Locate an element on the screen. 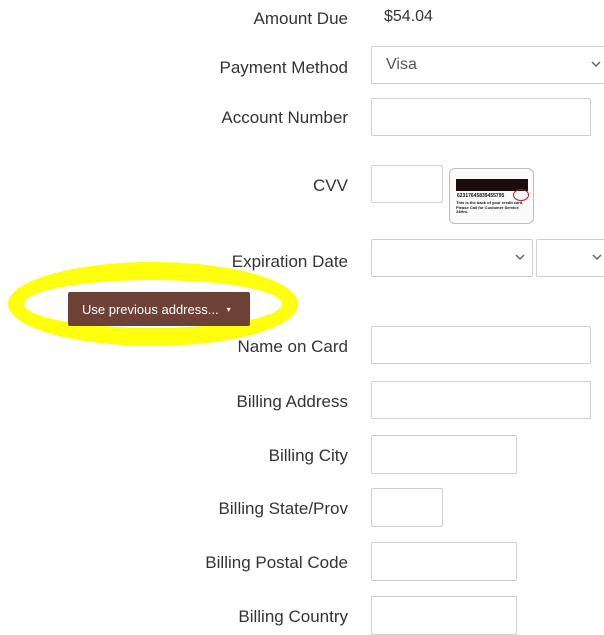 This screenshot has width=604, height=635. billing-city-input is located at coordinates (444, 454).